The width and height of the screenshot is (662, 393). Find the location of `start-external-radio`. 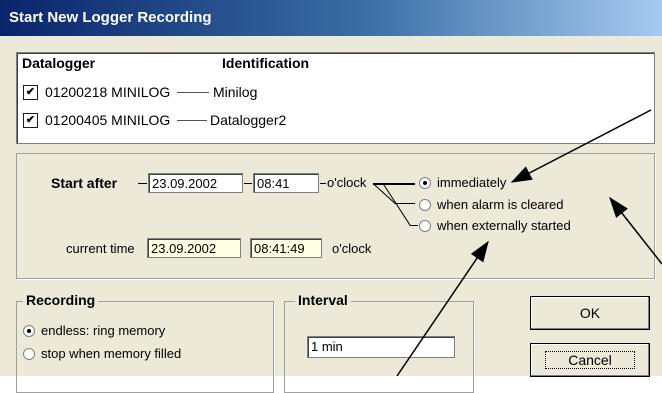

start-external-radio is located at coordinates (425, 226).